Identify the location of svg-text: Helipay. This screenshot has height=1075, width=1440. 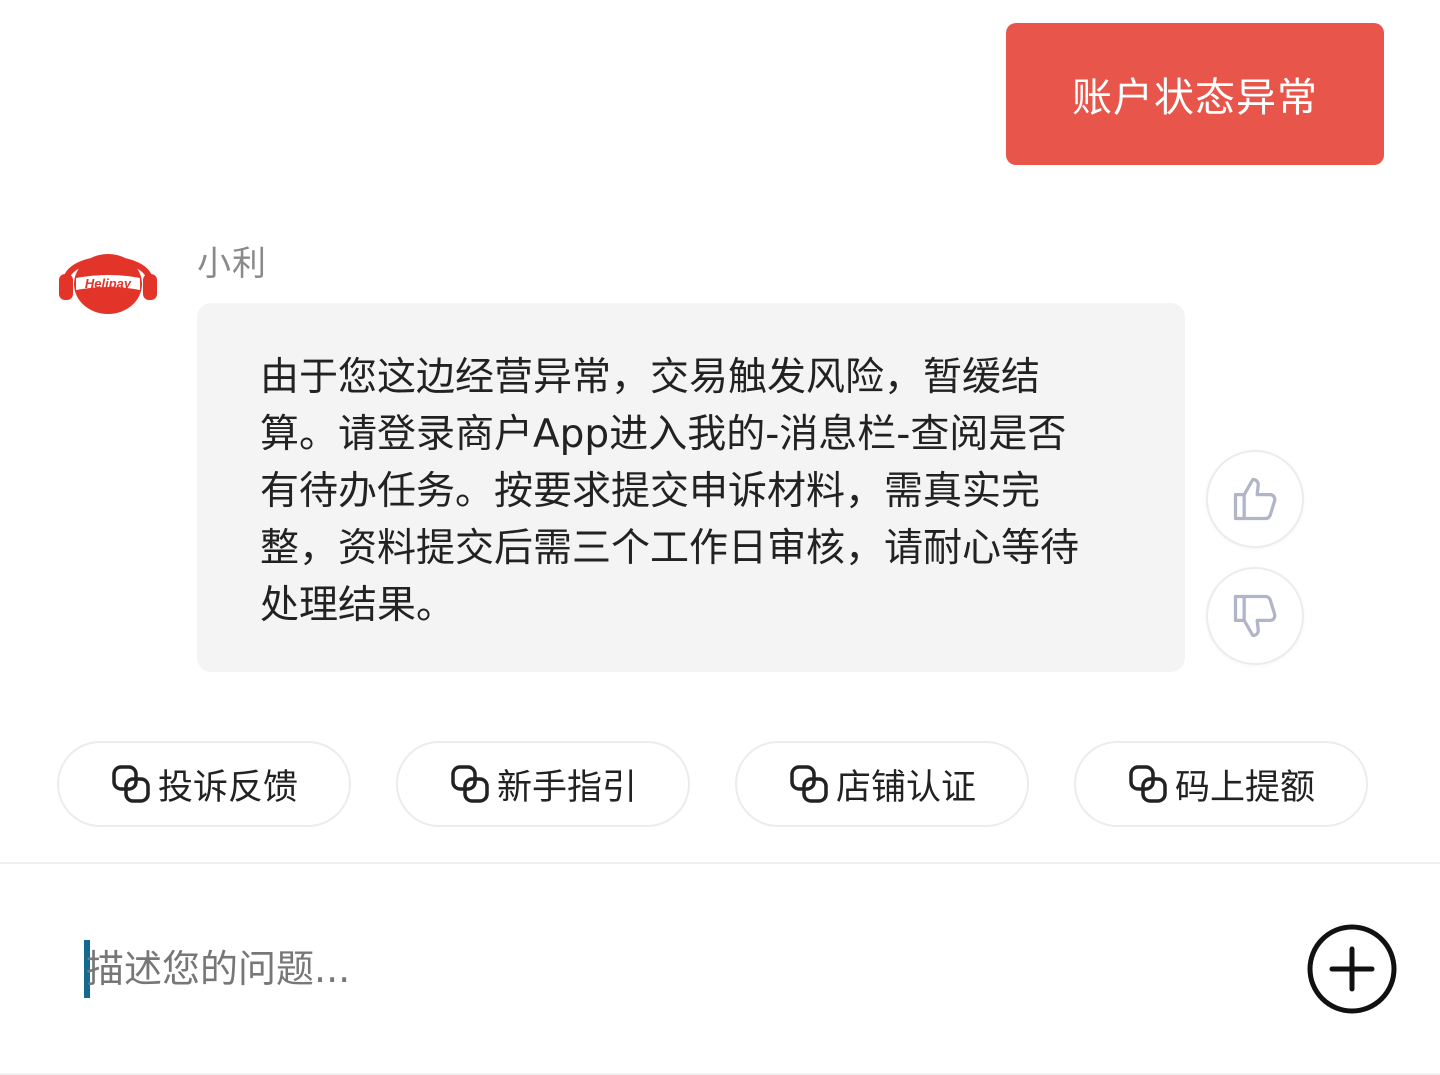
(108, 283).